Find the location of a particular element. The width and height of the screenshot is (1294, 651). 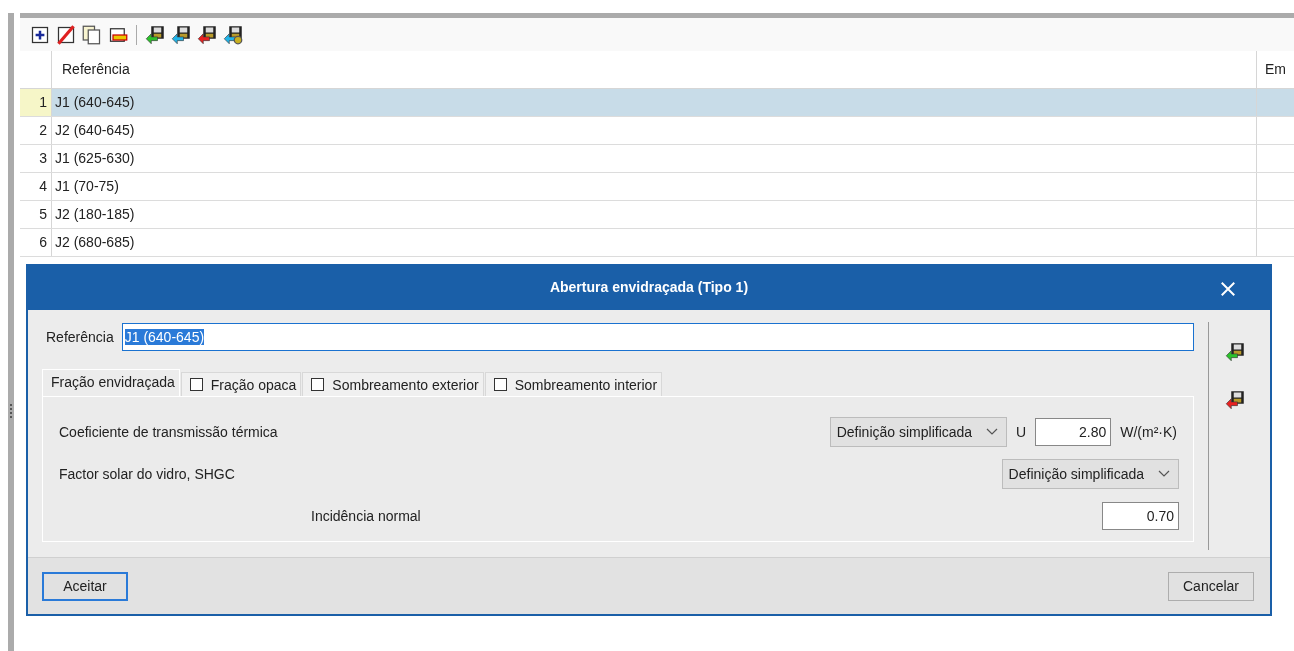

table-cell: J1 (625-630) is located at coordinates (654, 158).